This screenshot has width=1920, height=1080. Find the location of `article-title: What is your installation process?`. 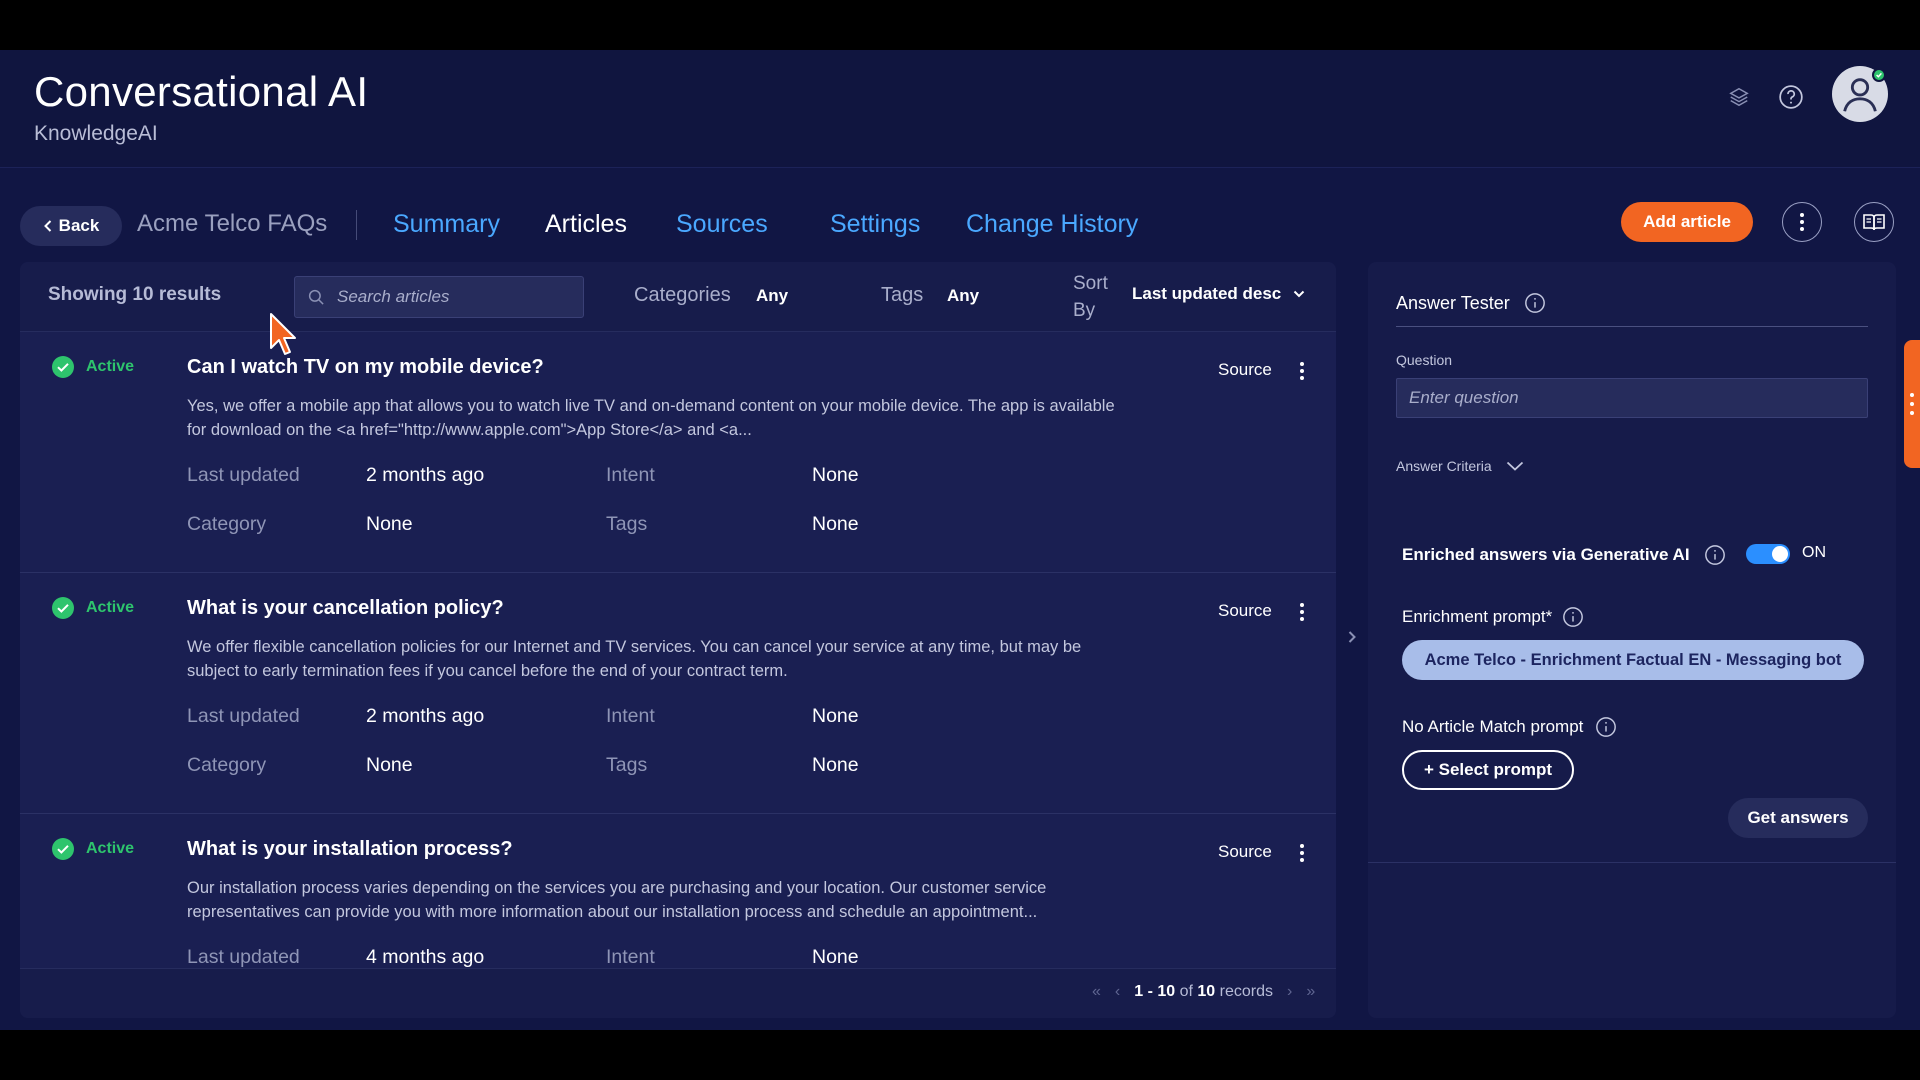

article-title: What is your installation process? is located at coordinates (350, 849).